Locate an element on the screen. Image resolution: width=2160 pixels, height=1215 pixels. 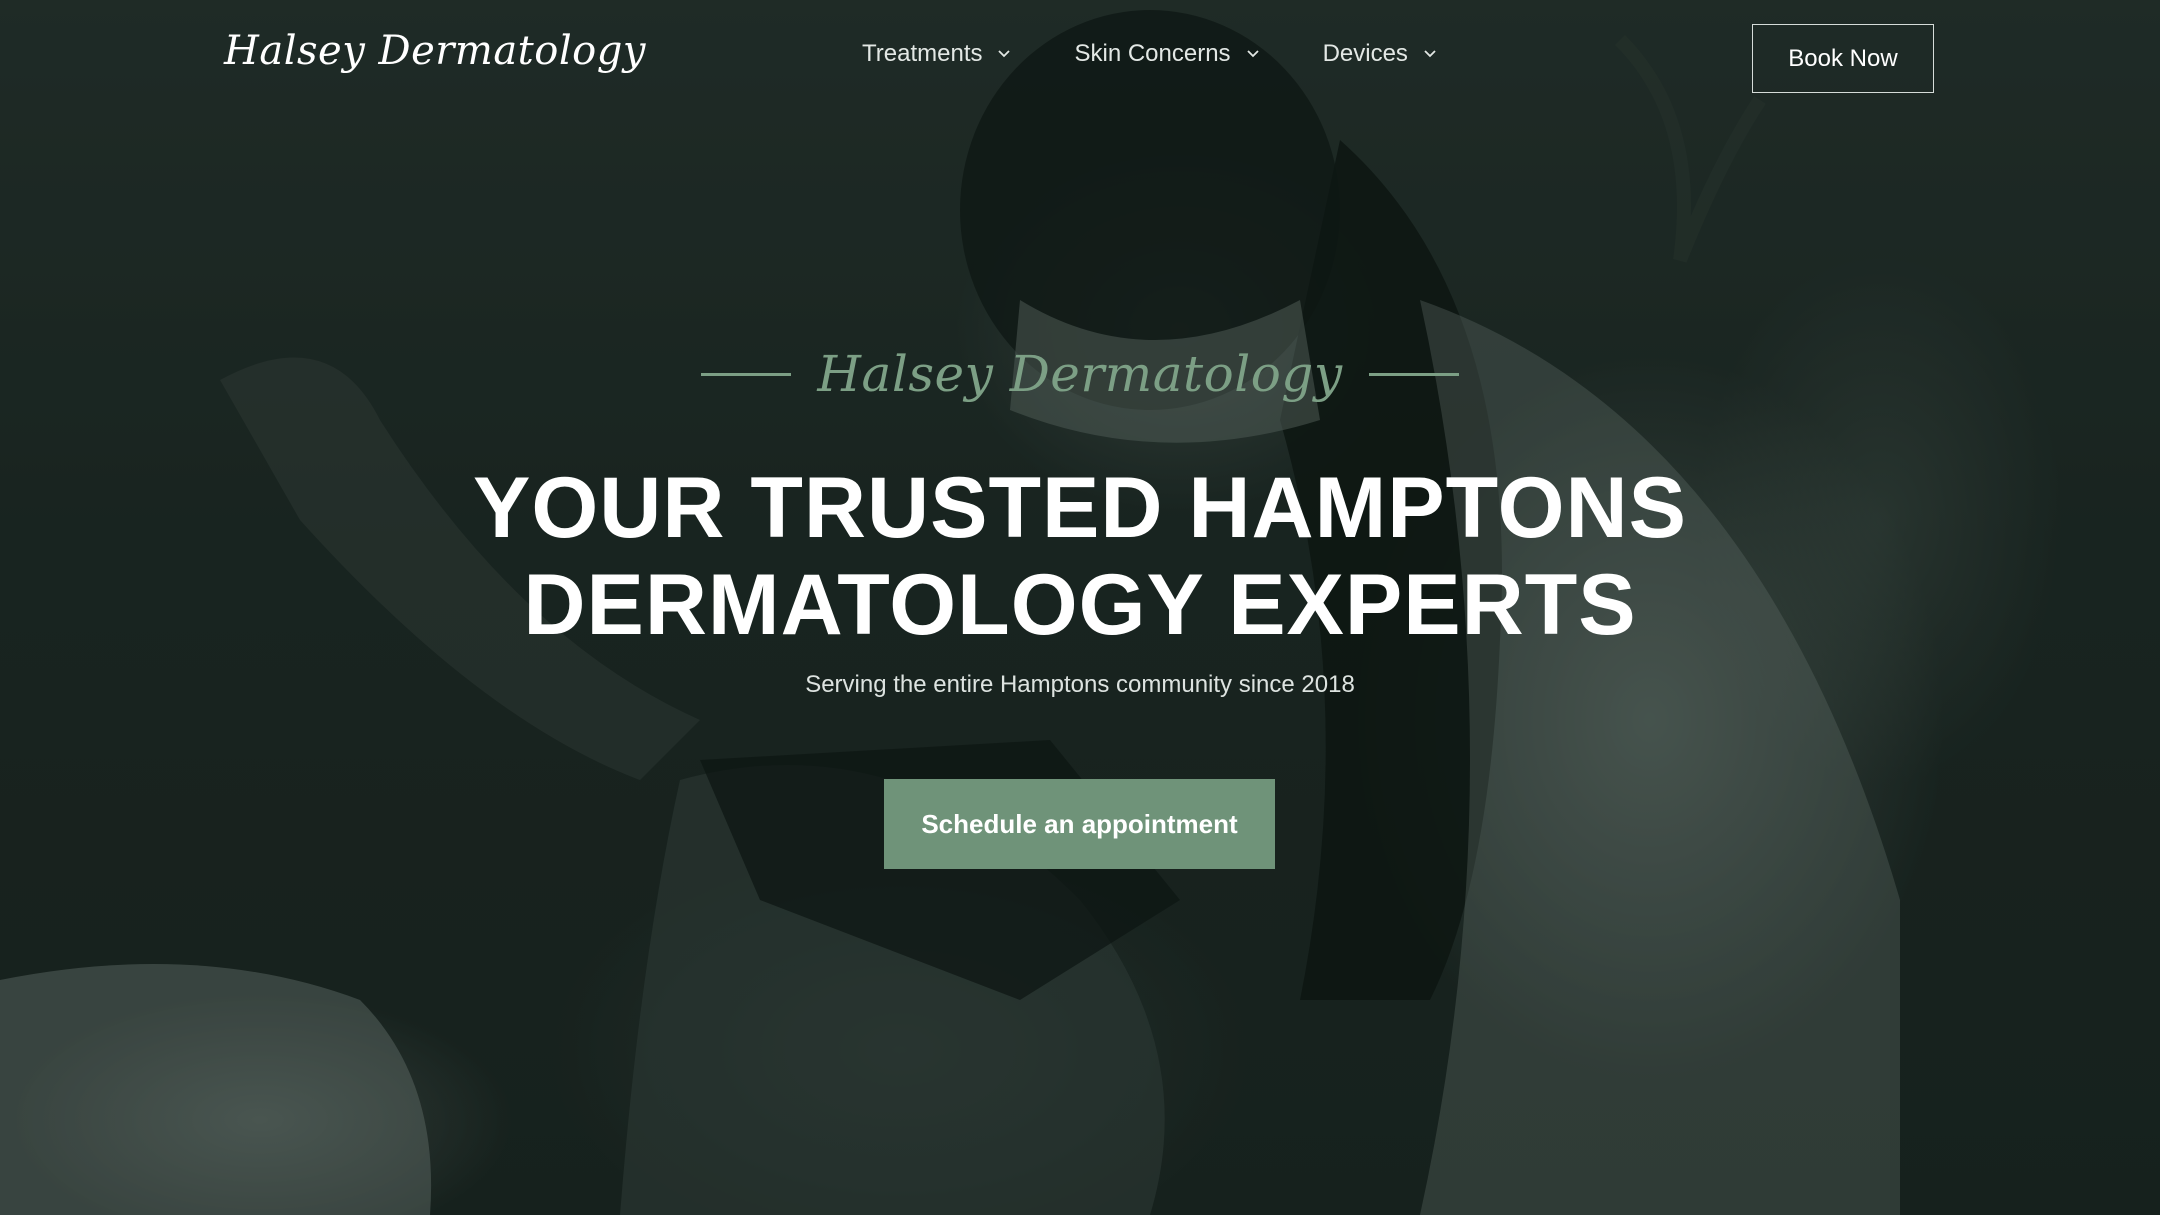
headline-line-1: YOUR TRUSTED HAMPTONS is located at coordinates (1080, 508).